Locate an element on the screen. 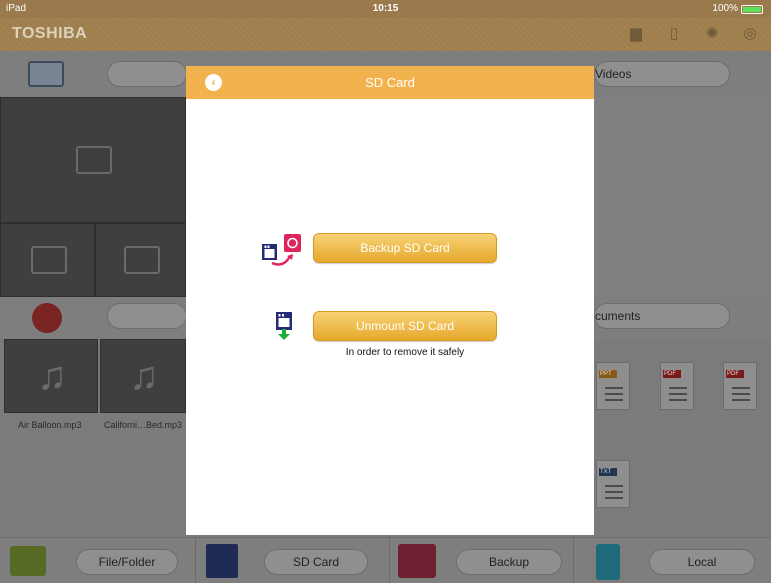  doc-type-tag: TXT is located at coordinates (608, 472).